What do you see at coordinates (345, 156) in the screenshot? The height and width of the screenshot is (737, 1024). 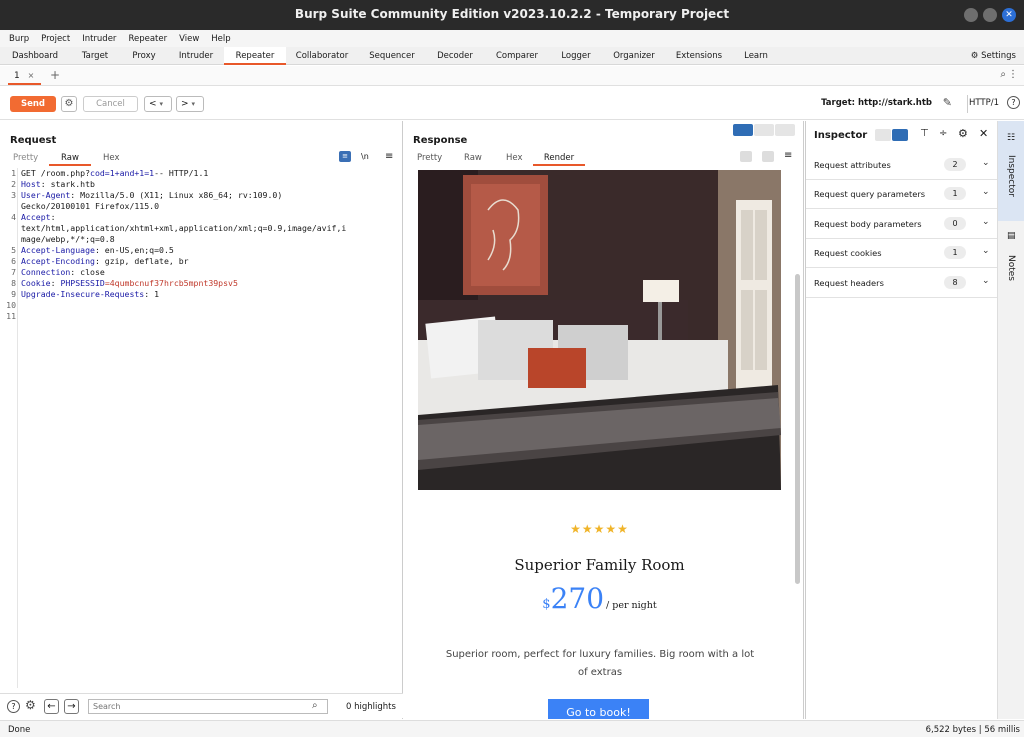 I see `wrap-lines-icon: ≡` at bounding box center [345, 156].